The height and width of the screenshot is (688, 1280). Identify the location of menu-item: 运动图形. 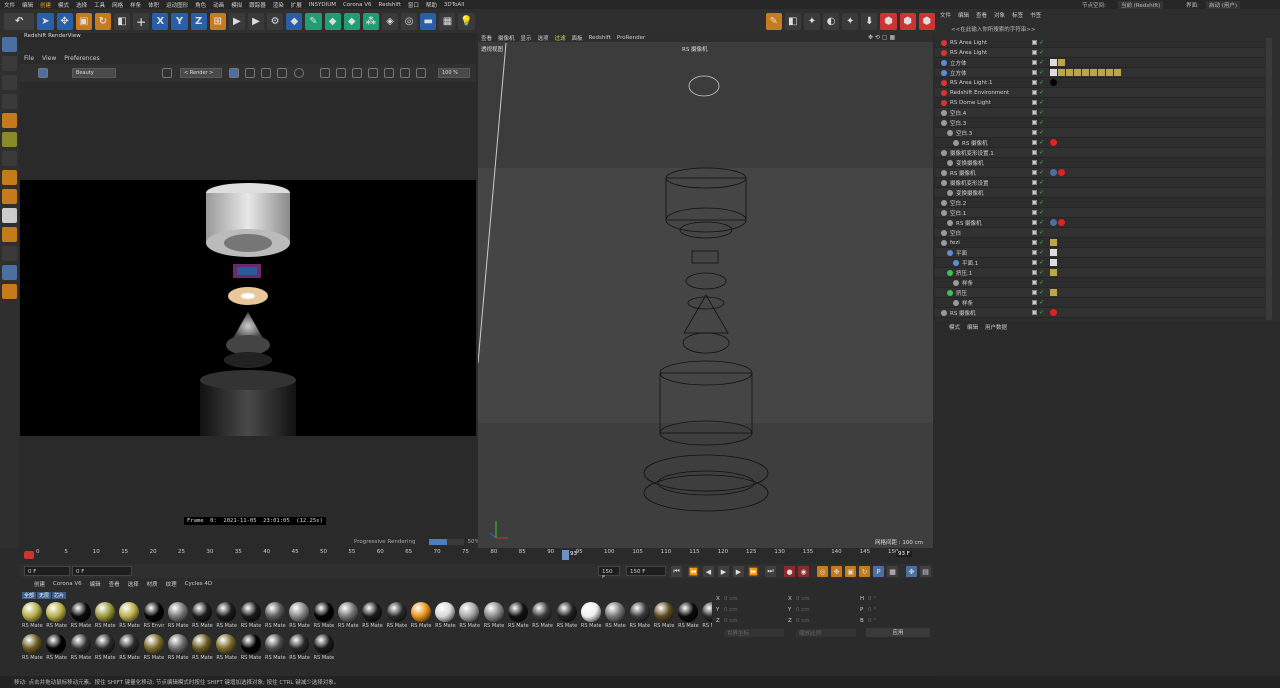
(177, 5).